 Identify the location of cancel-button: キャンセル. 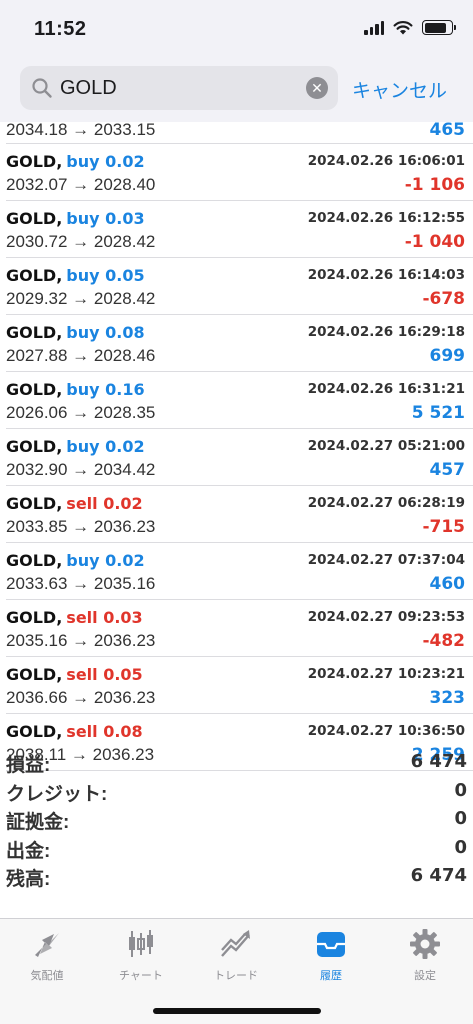
(399, 89).